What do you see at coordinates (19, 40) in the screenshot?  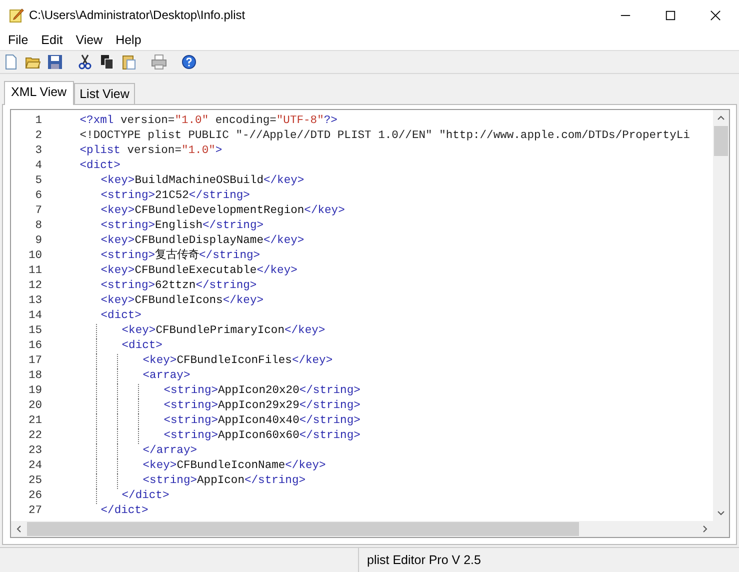 I see `menu-item: File` at bounding box center [19, 40].